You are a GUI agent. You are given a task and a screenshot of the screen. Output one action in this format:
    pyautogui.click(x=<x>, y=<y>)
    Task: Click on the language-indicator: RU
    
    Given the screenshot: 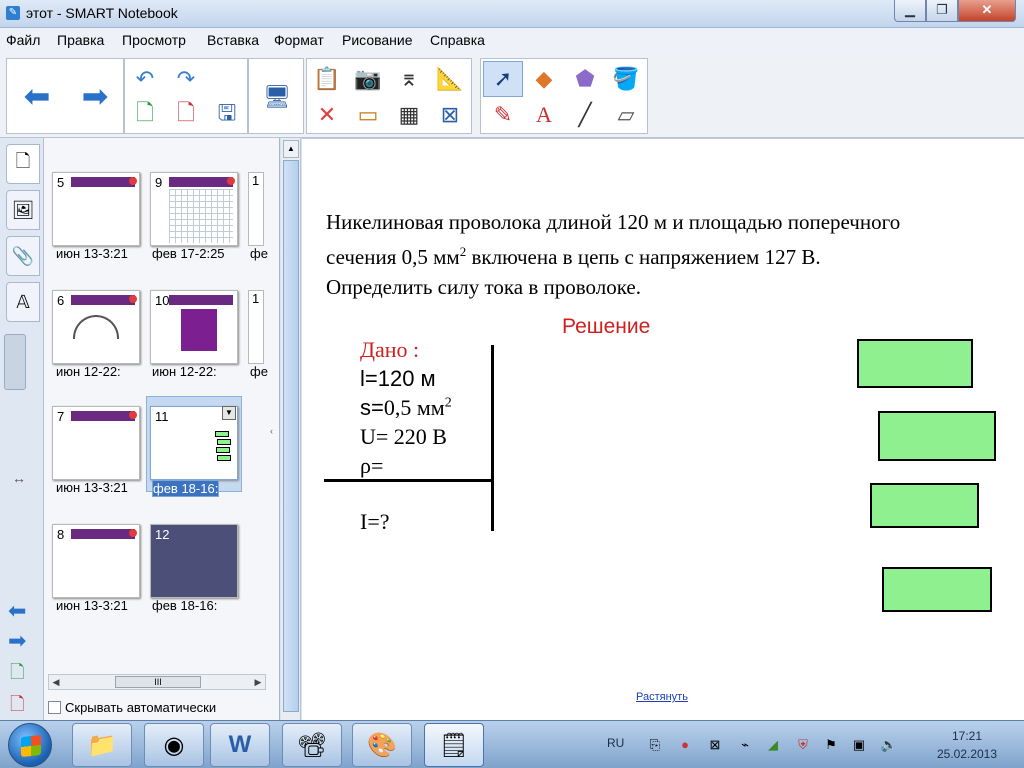 What is the action you would take?
    pyautogui.click(x=615, y=743)
    